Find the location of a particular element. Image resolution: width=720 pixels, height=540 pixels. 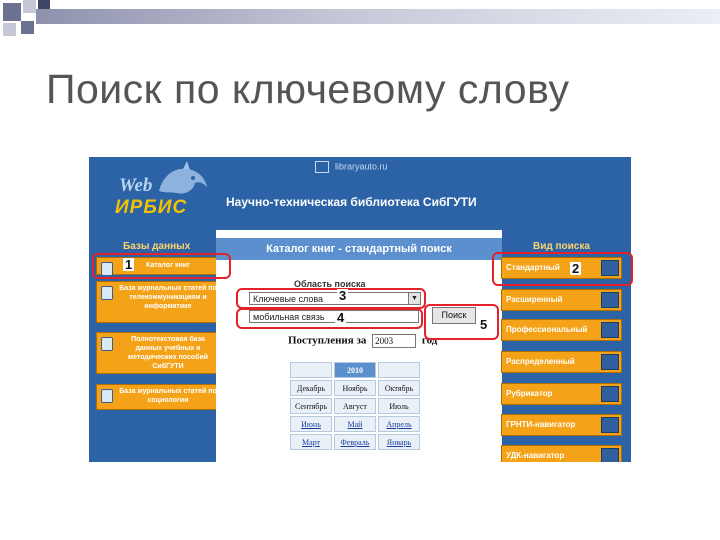

search-type-udk: УДК-навигатор is located at coordinates (561, 453).